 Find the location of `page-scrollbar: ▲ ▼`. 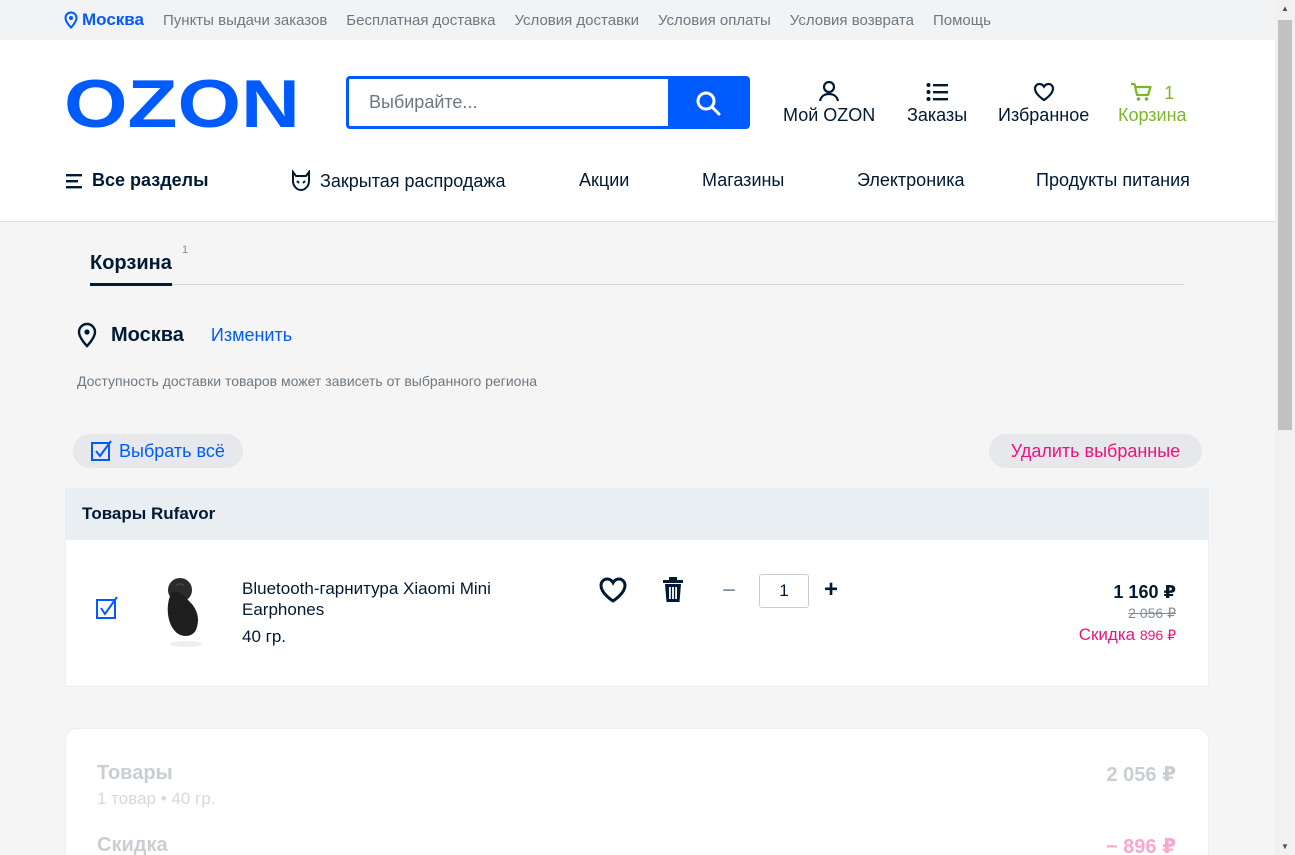

page-scrollbar: ▲ ▼ is located at coordinates (1285, 427).